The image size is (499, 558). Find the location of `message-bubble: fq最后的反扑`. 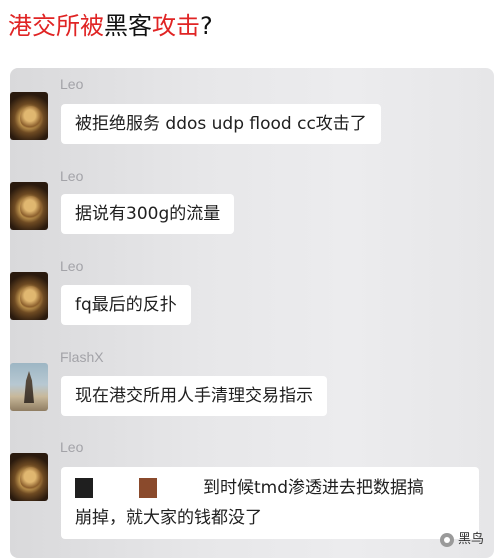

message-bubble: fq最后的反扑 is located at coordinates (126, 305).